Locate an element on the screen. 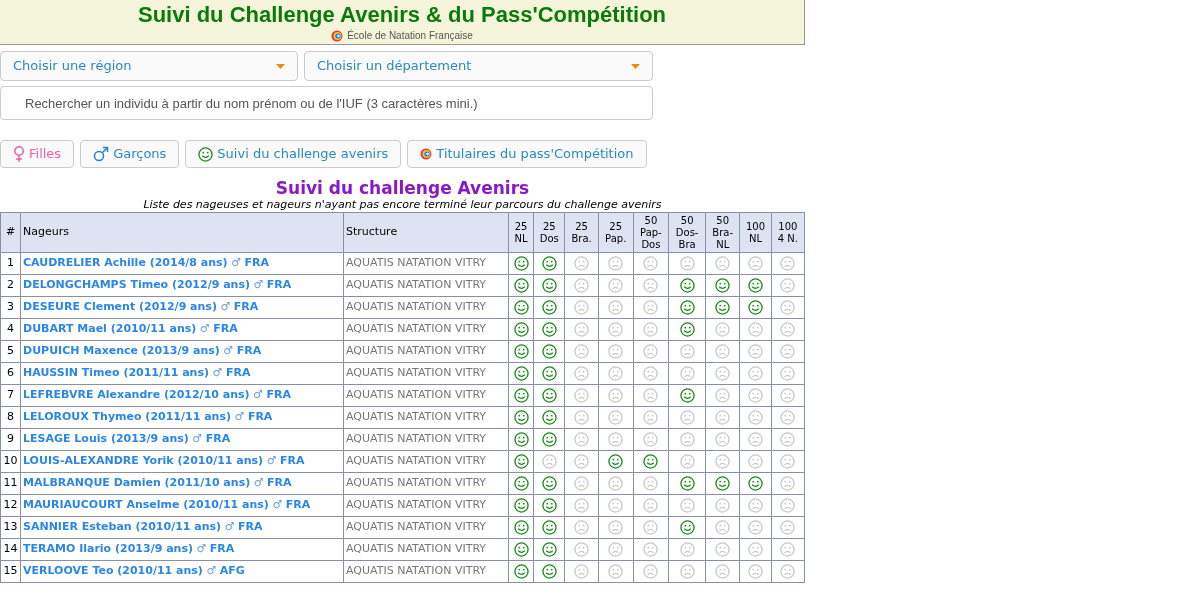 This screenshot has height=591, width=1182. column-header: 25 Bra. is located at coordinates (581, 232).